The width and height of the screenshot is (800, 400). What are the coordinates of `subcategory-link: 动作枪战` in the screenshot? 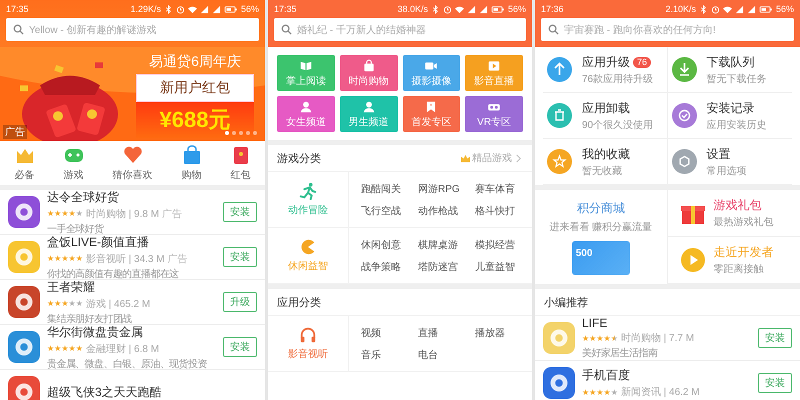 It's located at (446, 211).